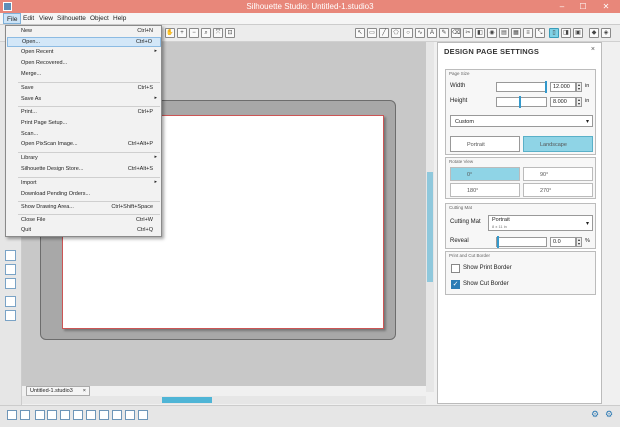 The image size is (620, 427). I want to click on menu-item-open-pixscan: Open PixScan Image... Ctrl+Alt+P, so click(84, 145).